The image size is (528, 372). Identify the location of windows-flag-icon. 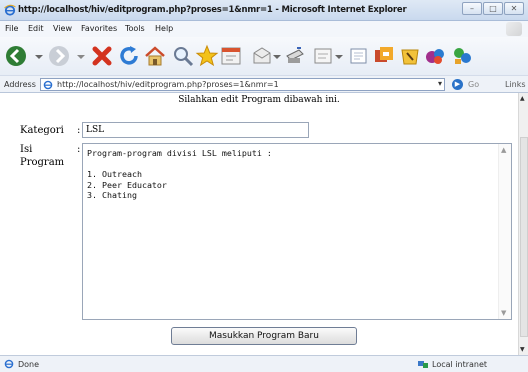
(514, 29).